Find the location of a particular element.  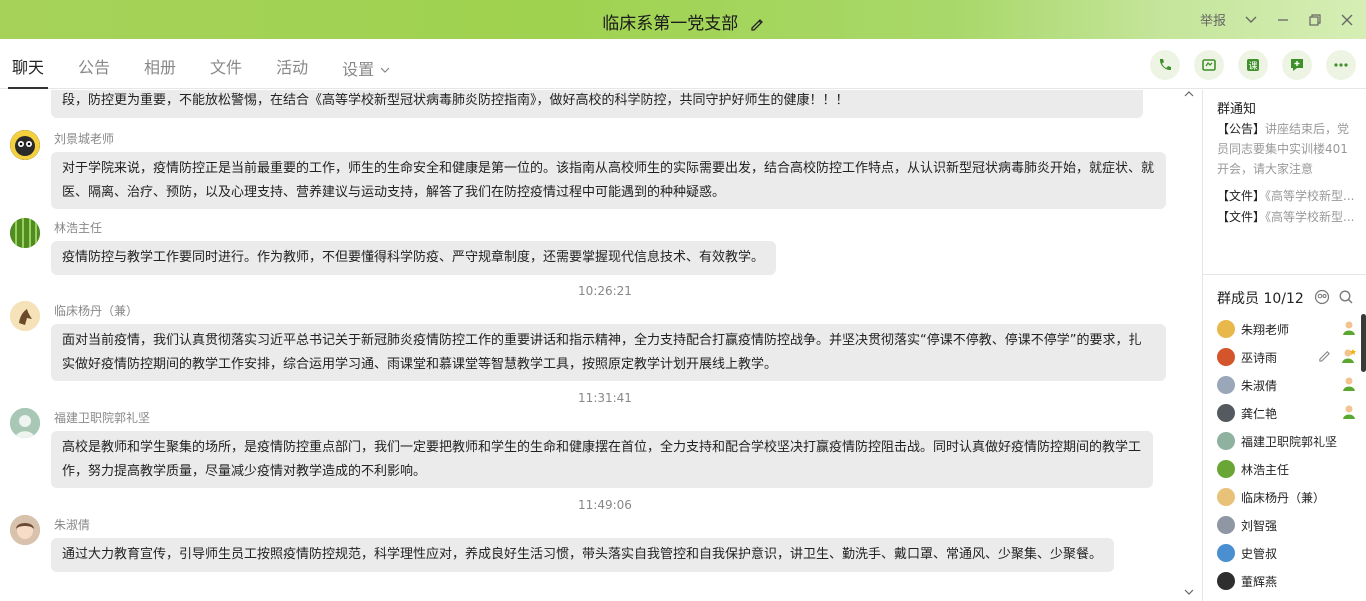

report-link: 举报 is located at coordinates (1213, 19).